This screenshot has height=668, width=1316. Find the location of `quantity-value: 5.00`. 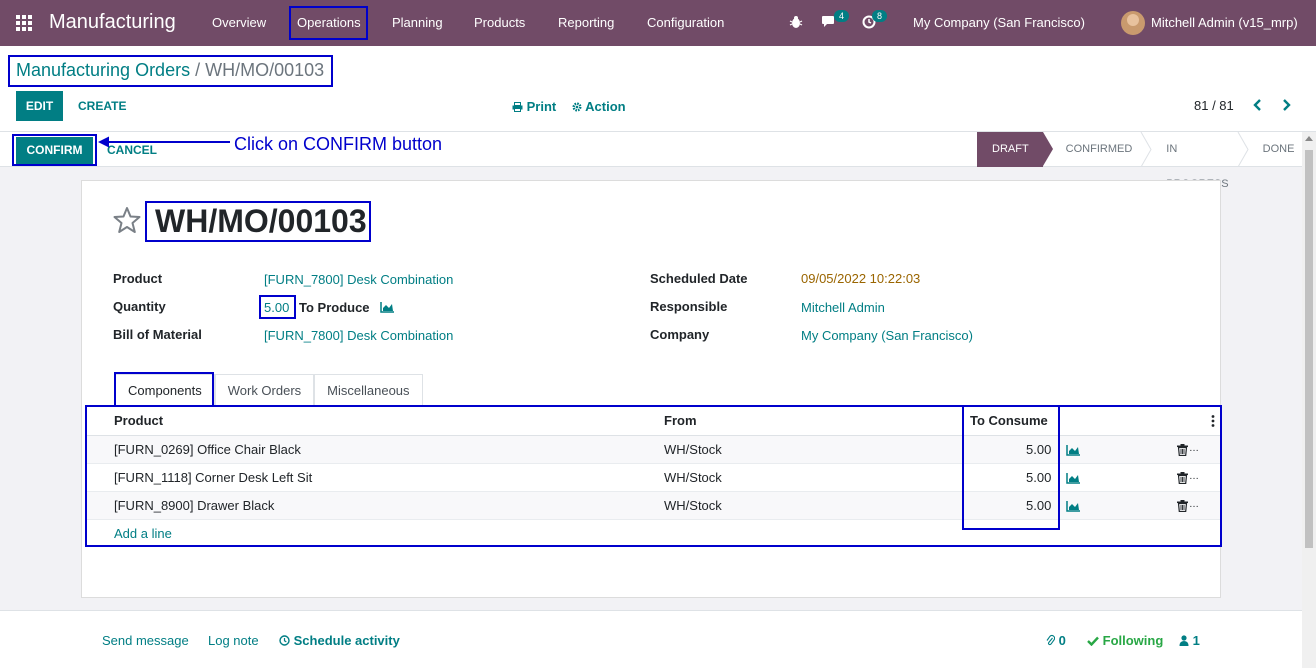

quantity-value: 5.00 is located at coordinates (277, 307).